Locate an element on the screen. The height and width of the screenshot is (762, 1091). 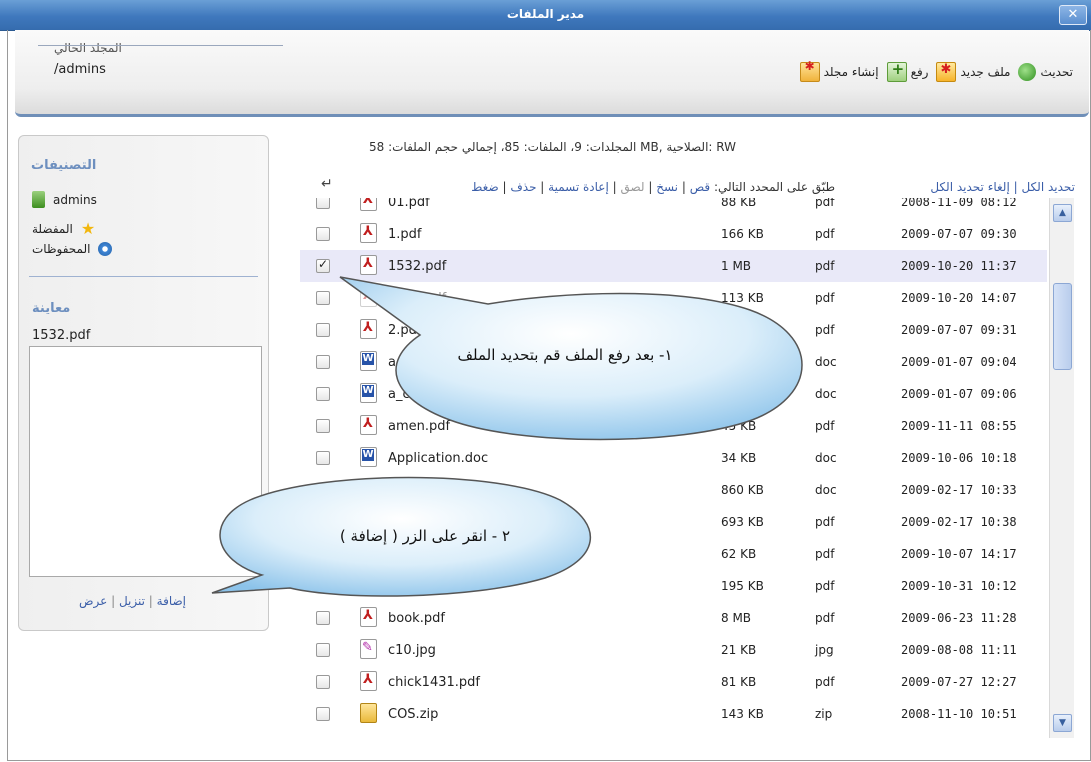
star-icon: ★ is located at coordinates (88, 228).